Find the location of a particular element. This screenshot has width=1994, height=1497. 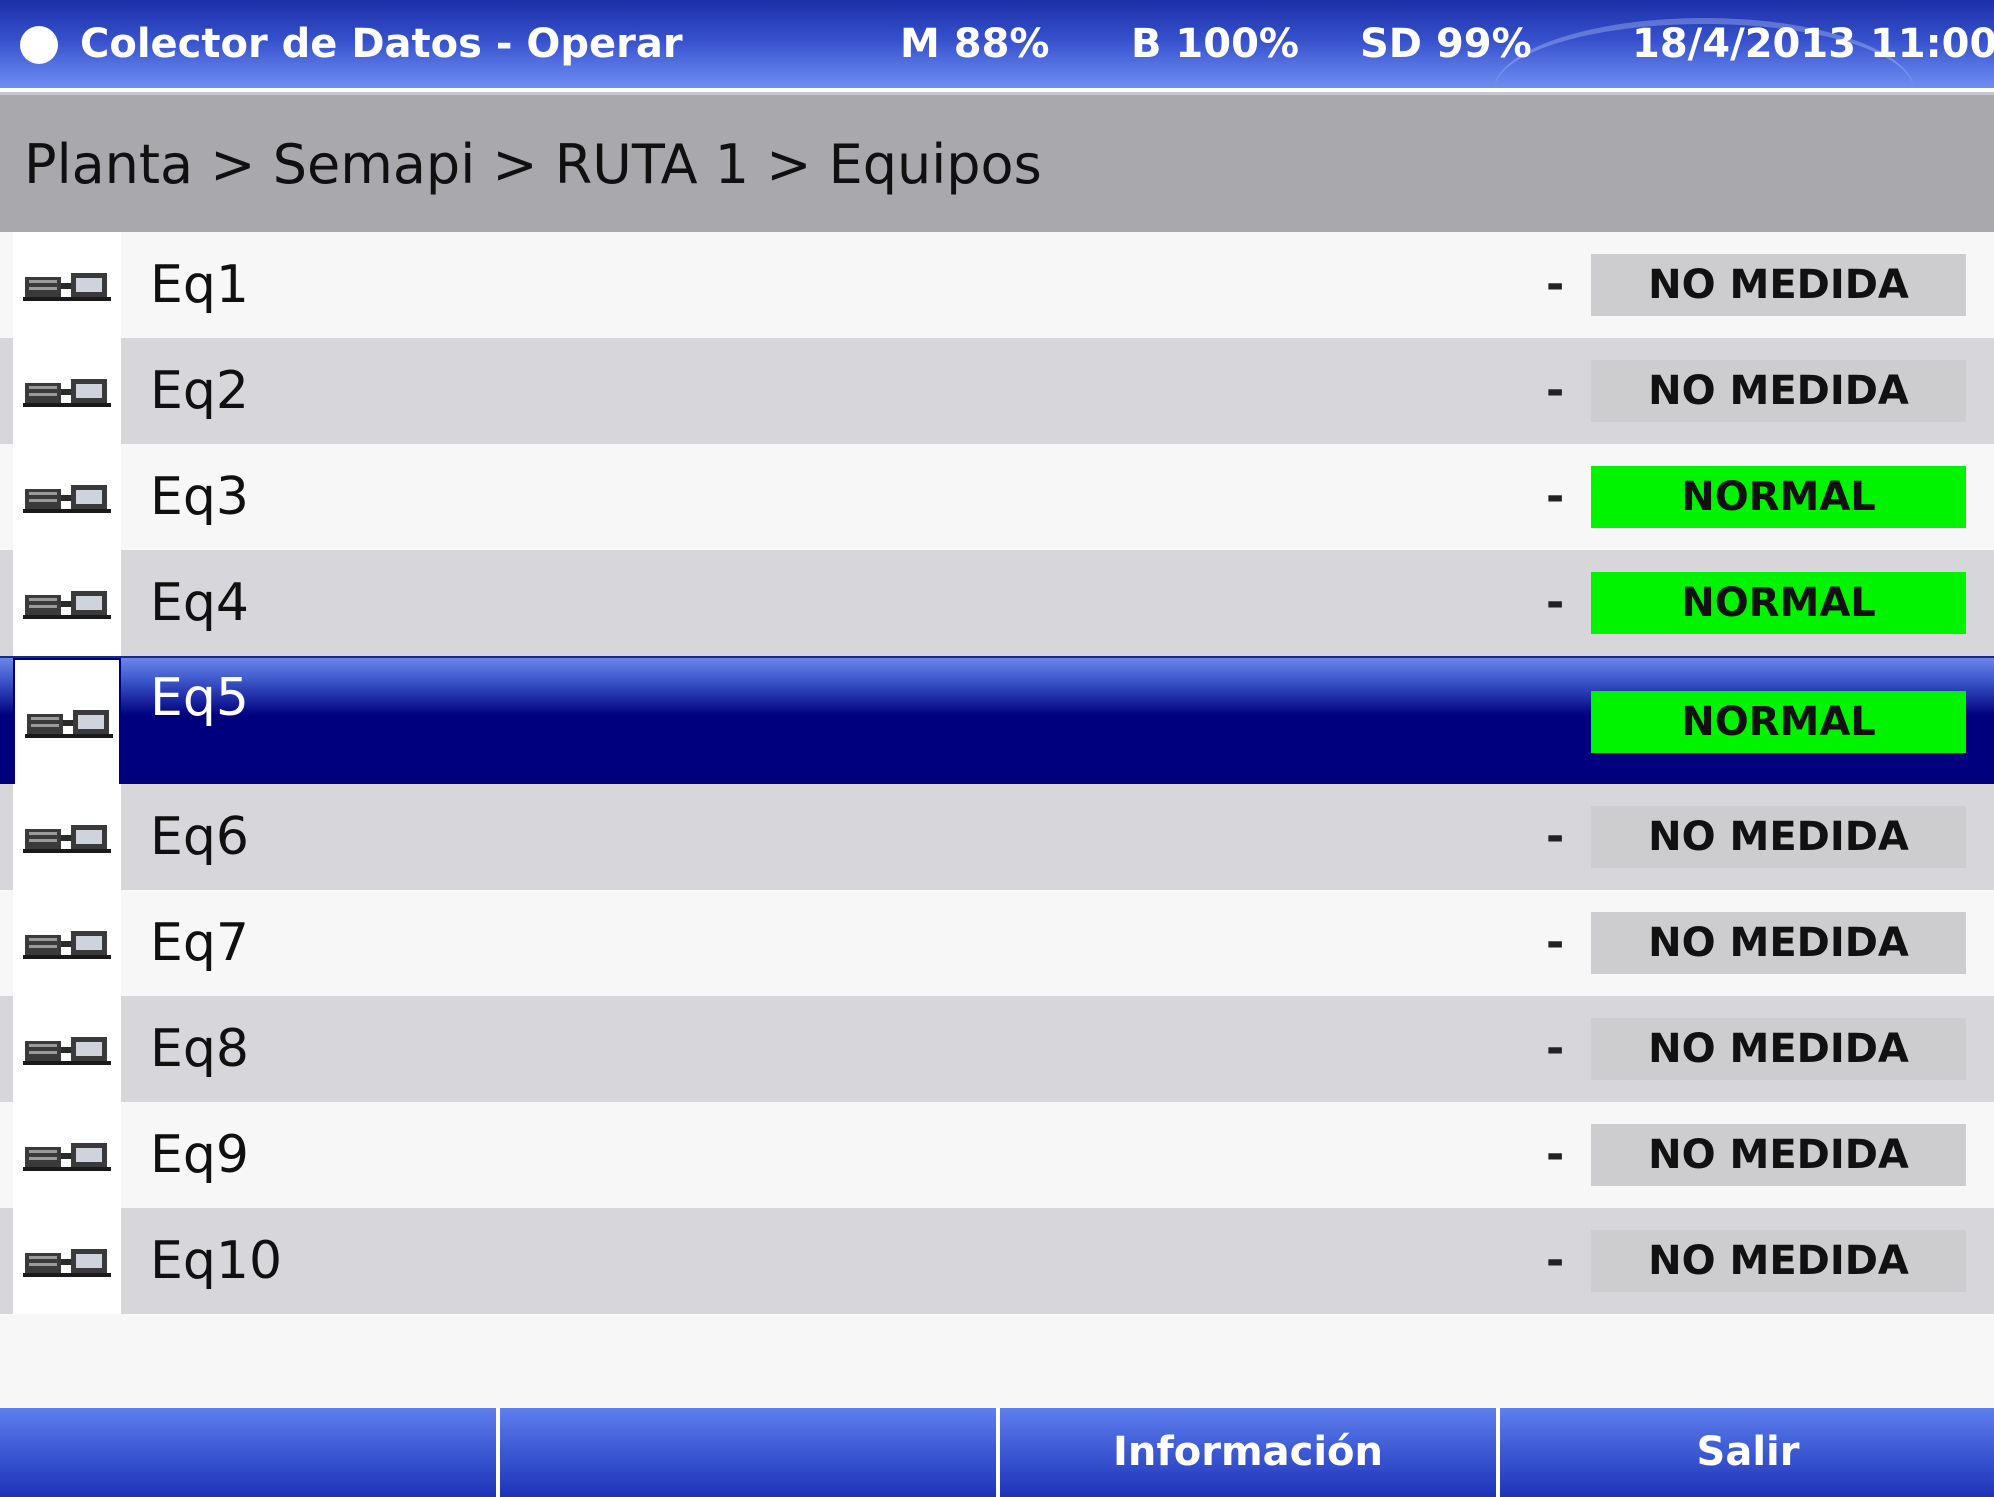

salir-button: Salir is located at coordinates (1747, 1452).